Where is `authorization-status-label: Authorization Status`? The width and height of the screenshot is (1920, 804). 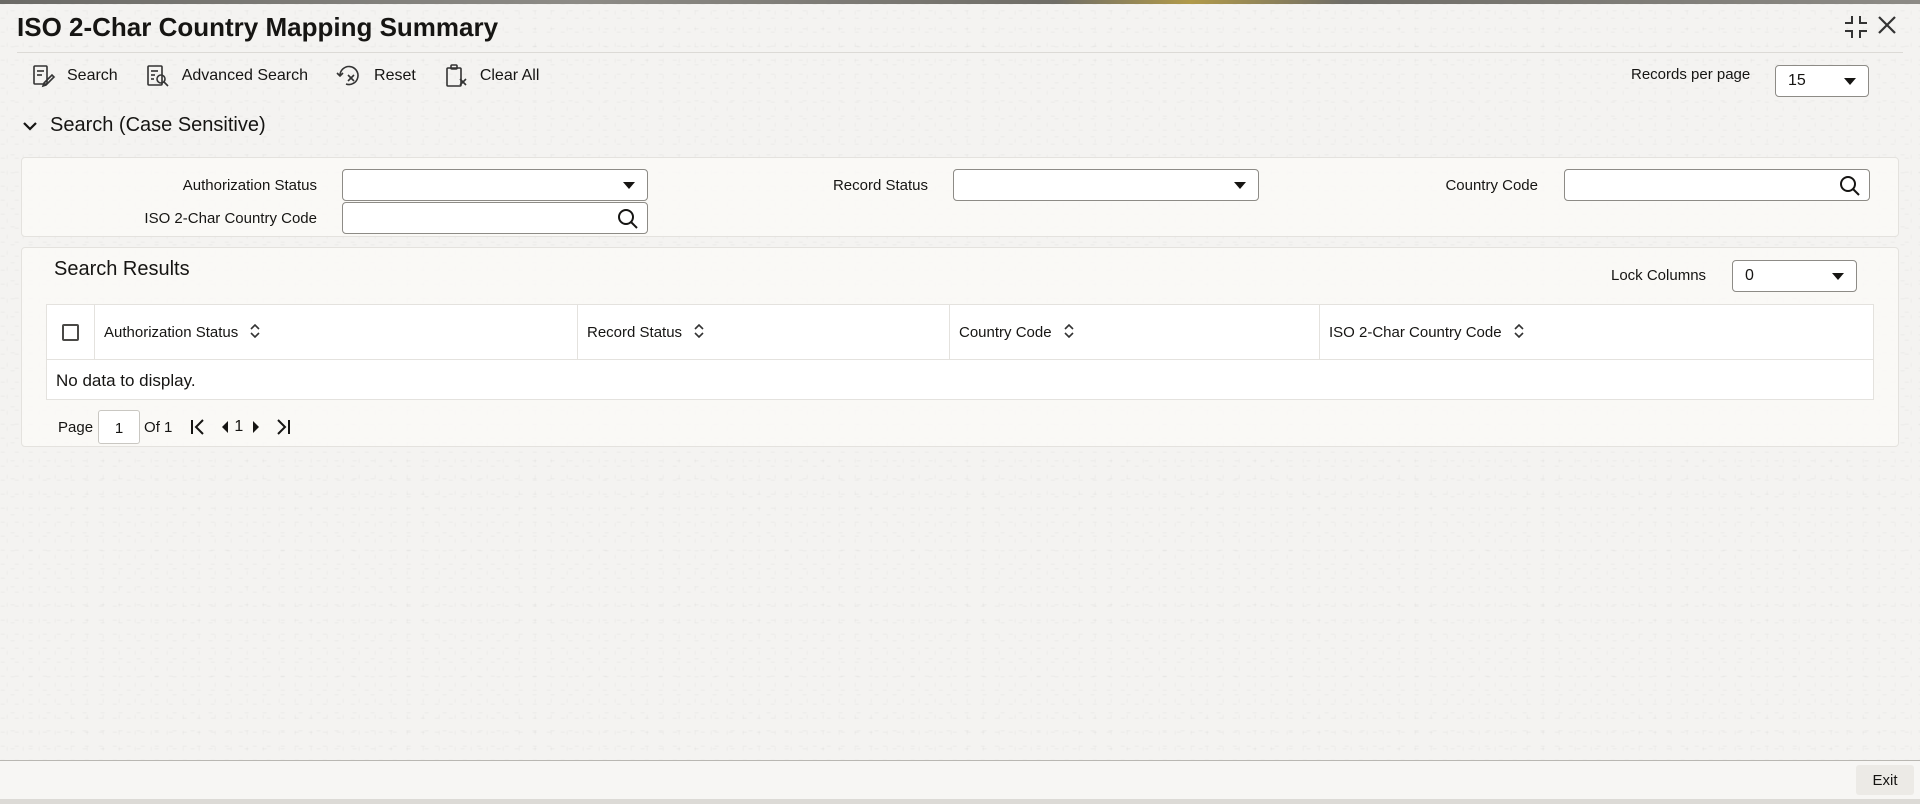 authorization-status-label: Authorization Status is located at coordinates (249, 185).